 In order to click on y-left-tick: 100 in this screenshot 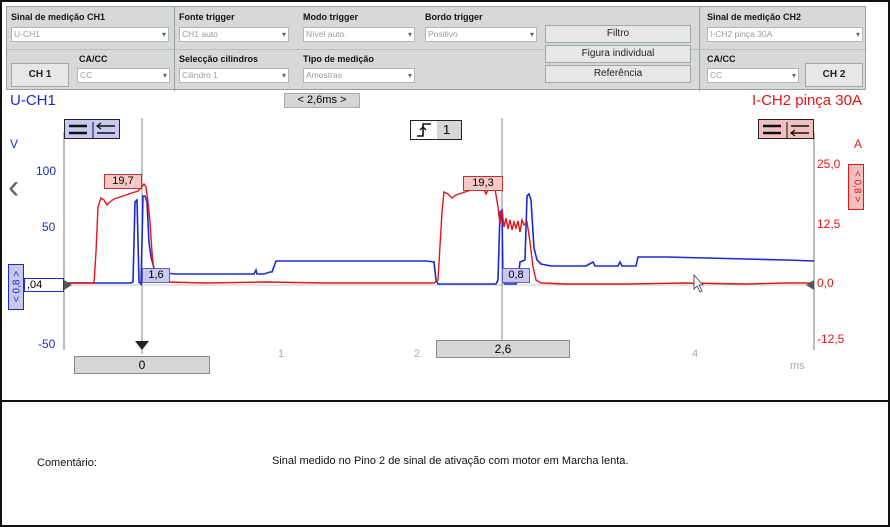, I will do `click(46, 171)`.